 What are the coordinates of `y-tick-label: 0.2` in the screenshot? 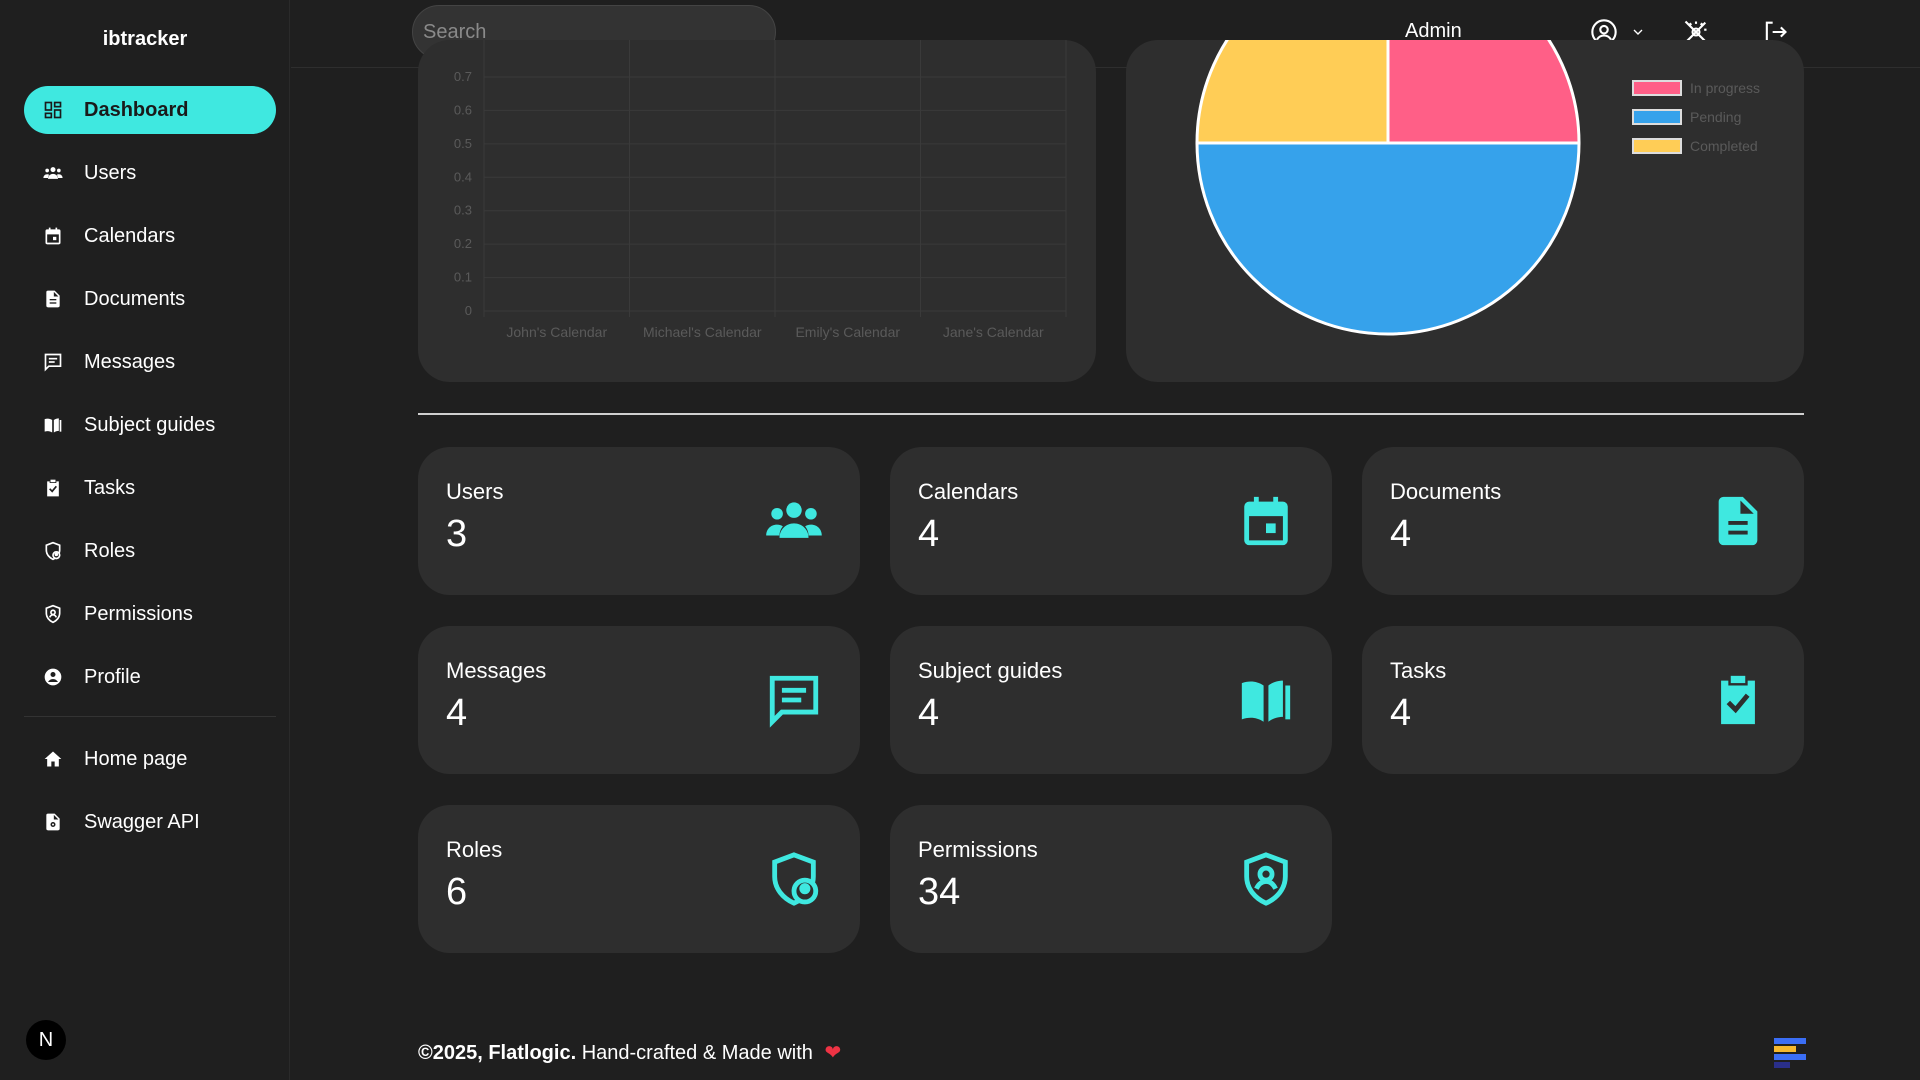 It's located at (463, 243).